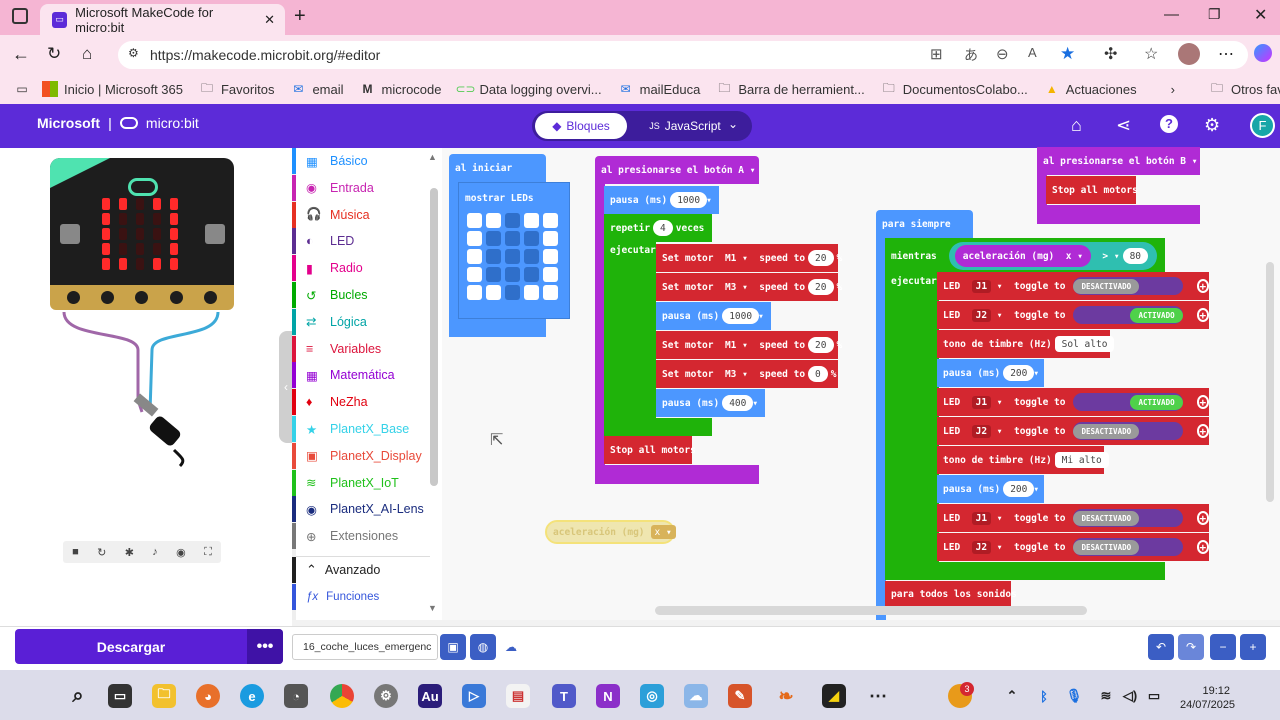 Image resolution: width=1280 pixels, height=720 pixels. Describe the element at coordinates (164, 696) in the screenshot. I see `file-explorer-icon: 🗀` at that location.